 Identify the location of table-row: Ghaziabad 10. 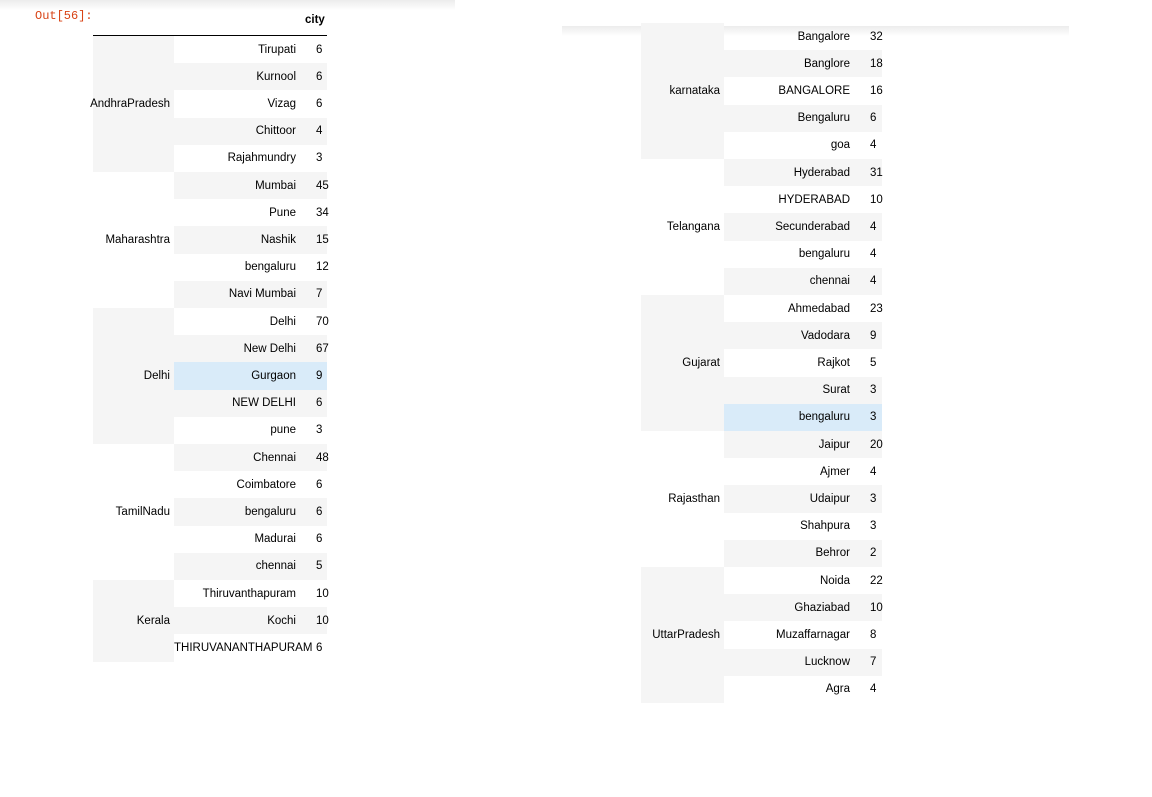
(803, 608).